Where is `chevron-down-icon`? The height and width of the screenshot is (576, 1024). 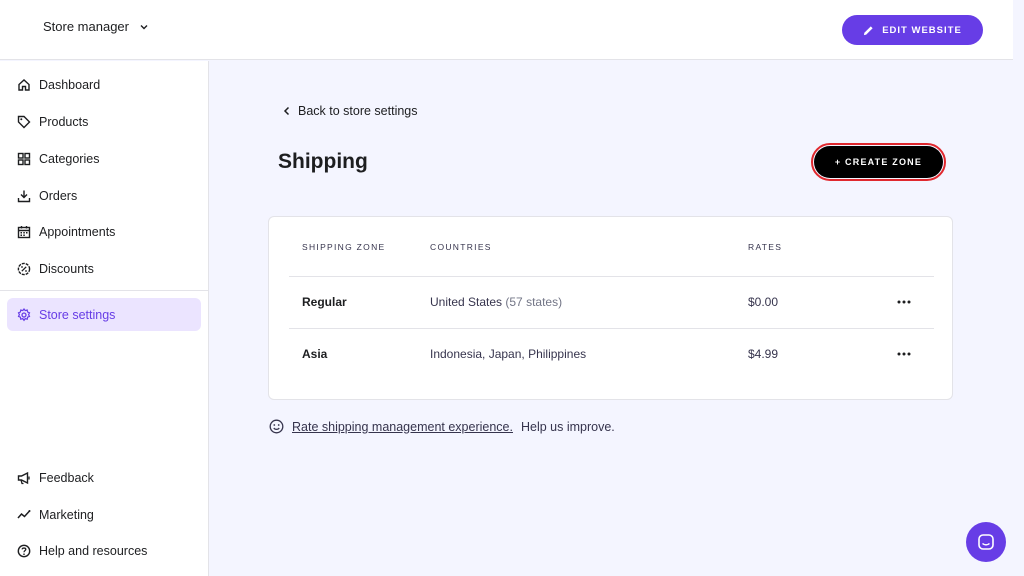
chevron-down-icon is located at coordinates (144, 26).